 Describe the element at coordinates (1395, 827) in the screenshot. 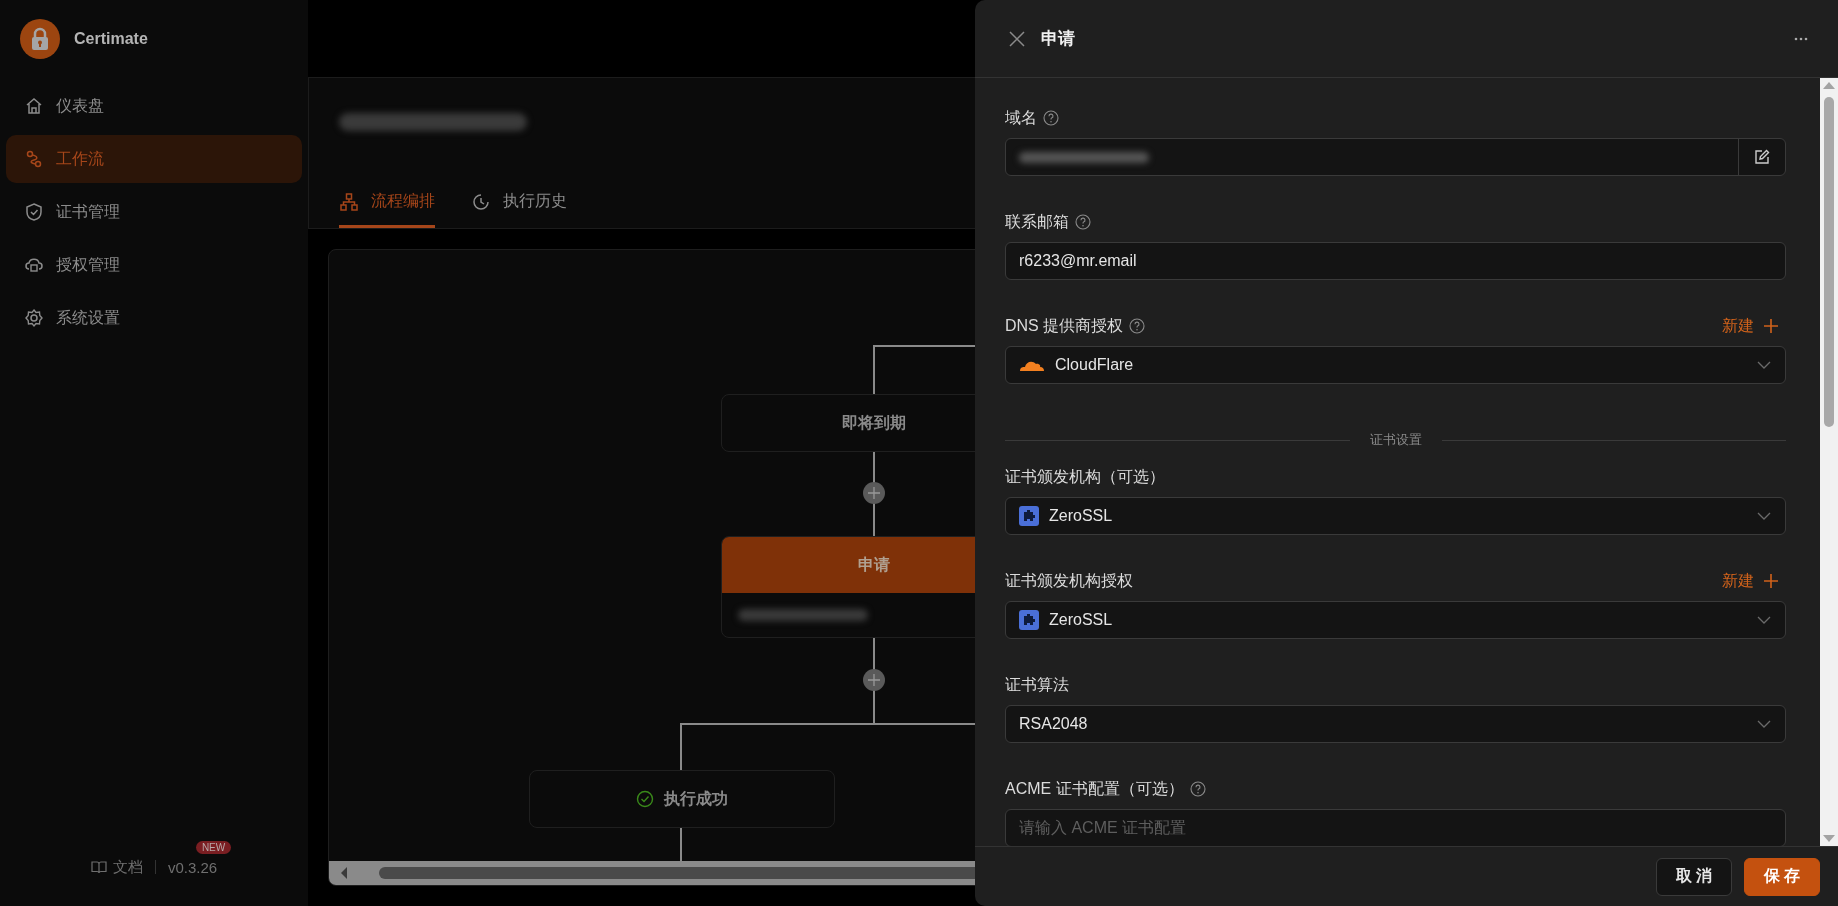

I see `text-field: 请输入 ACME 证书配置` at that location.